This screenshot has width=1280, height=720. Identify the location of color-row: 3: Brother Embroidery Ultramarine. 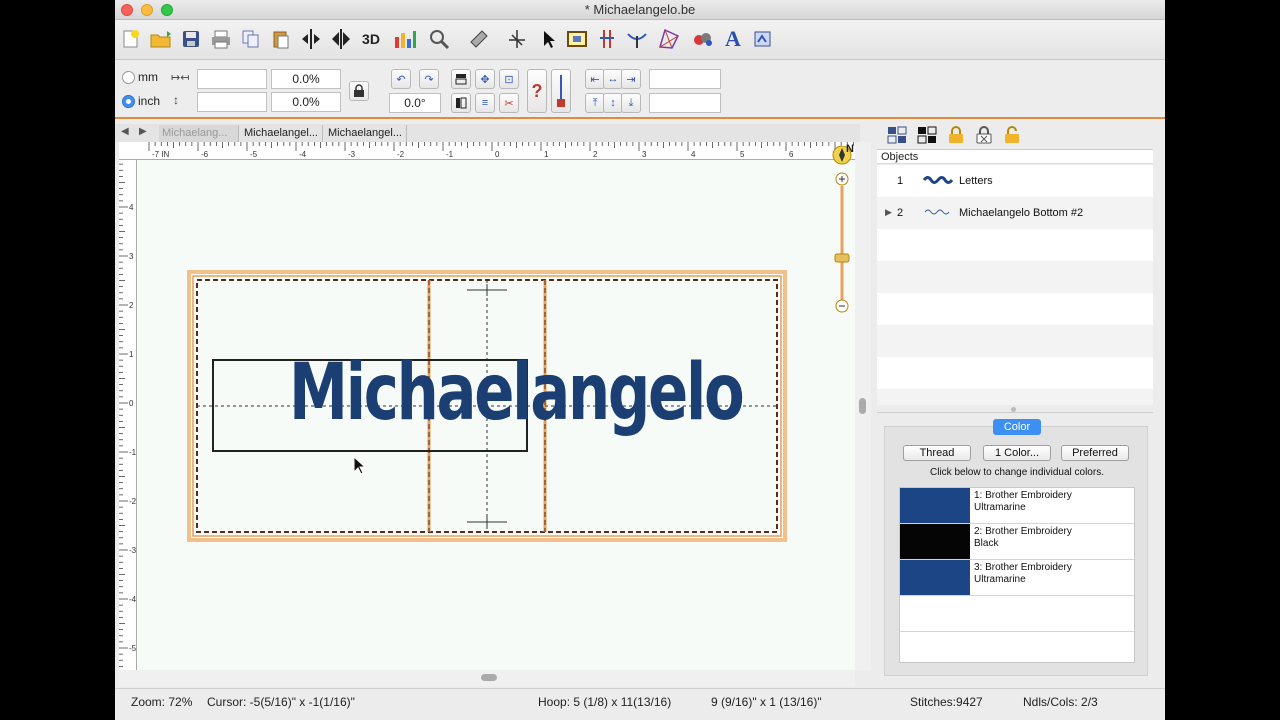
(1018, 578).